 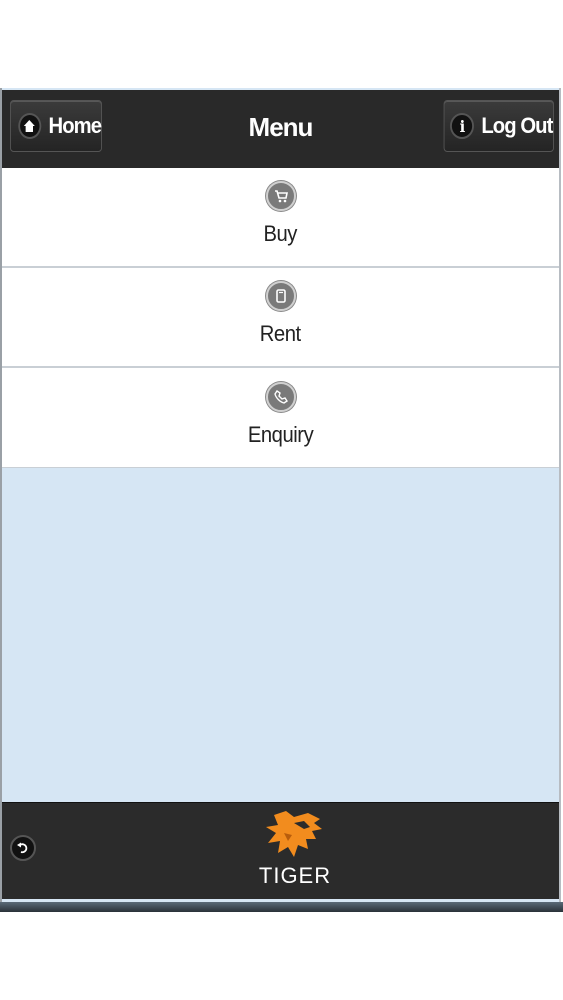 I want to click on menu-item-enquiry: Enquiry, so click(x=280, y=418).